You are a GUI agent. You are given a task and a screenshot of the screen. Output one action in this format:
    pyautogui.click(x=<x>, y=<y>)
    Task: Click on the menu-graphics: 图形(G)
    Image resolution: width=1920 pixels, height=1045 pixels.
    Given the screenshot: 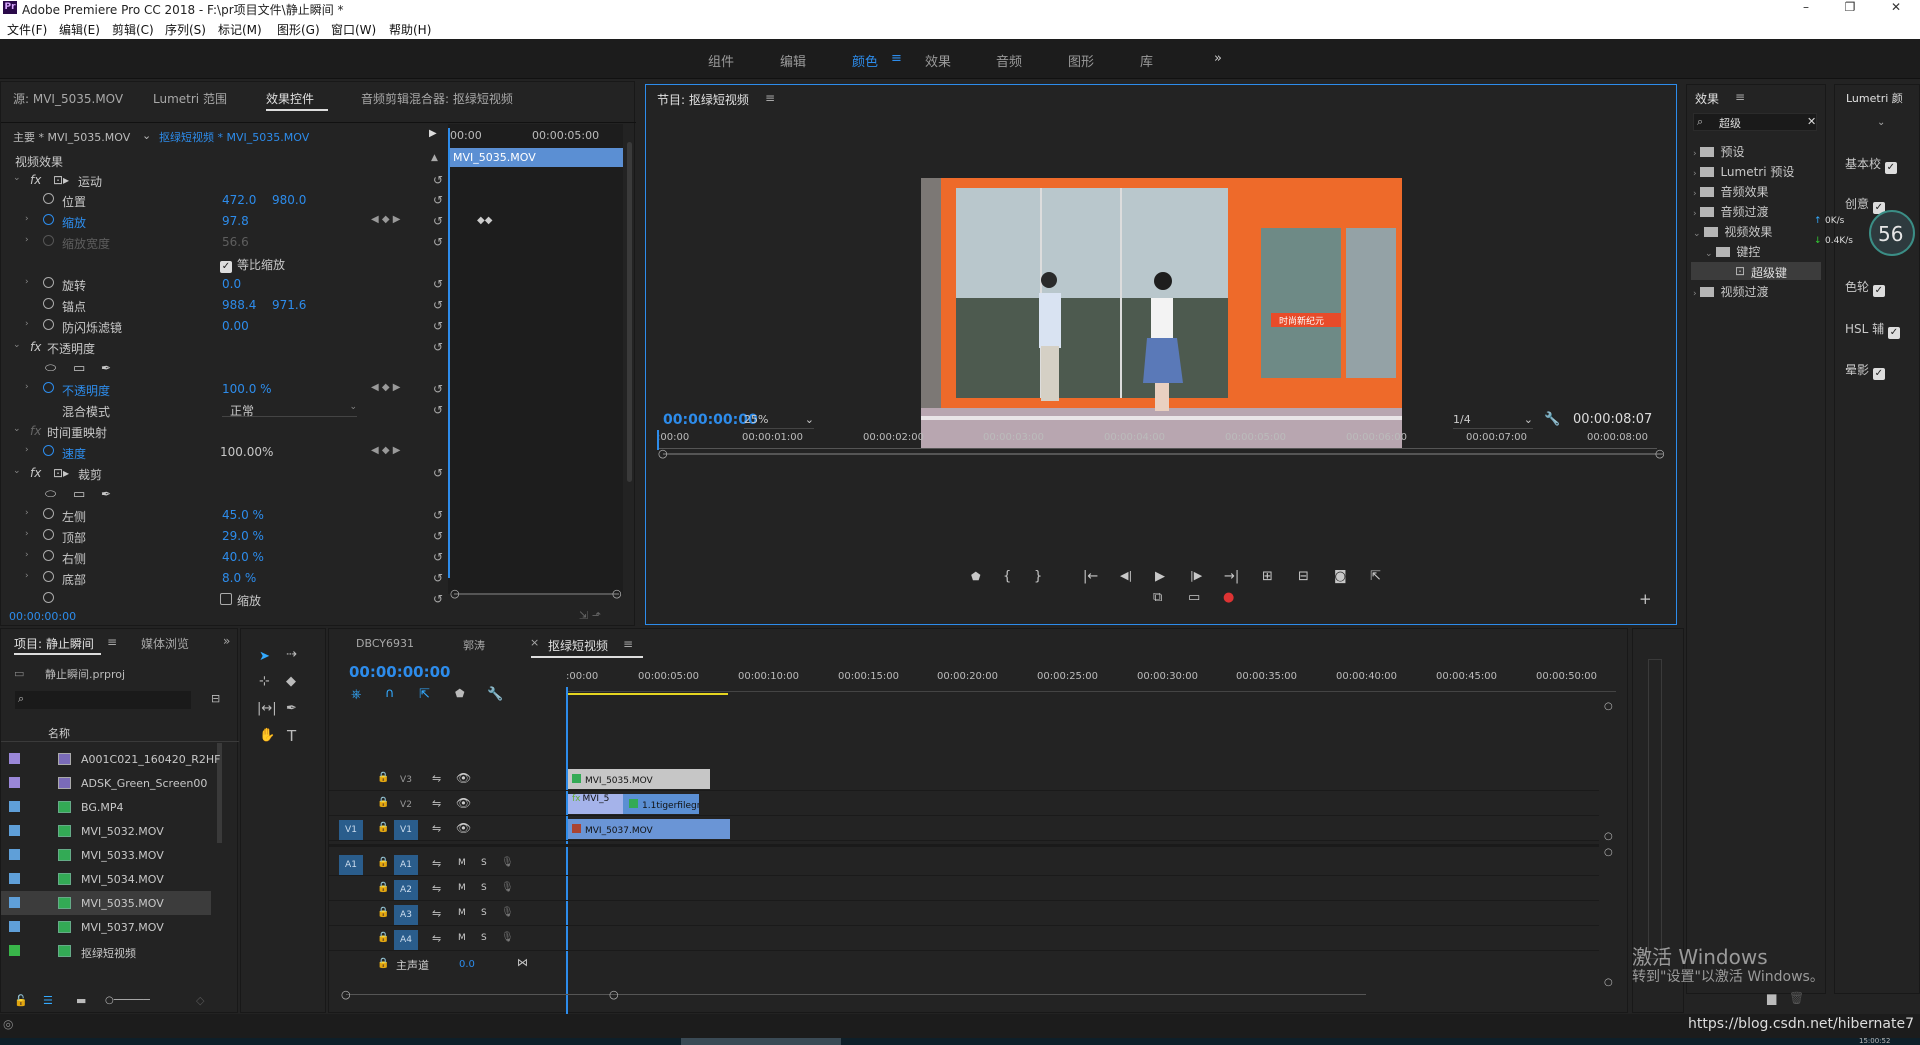 What is the action you would take?
    pyautogui.click(x=298, y=29)
    